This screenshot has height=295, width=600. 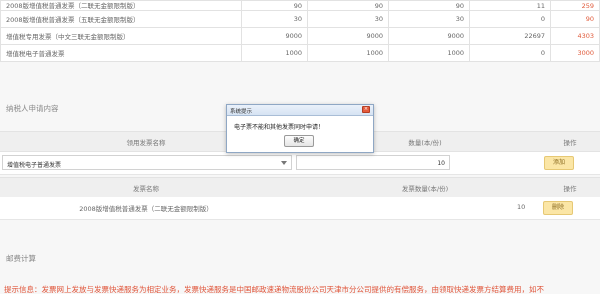 I want to click on apply-section-title: 纳税人申请内容, so click(x=32, y=108).